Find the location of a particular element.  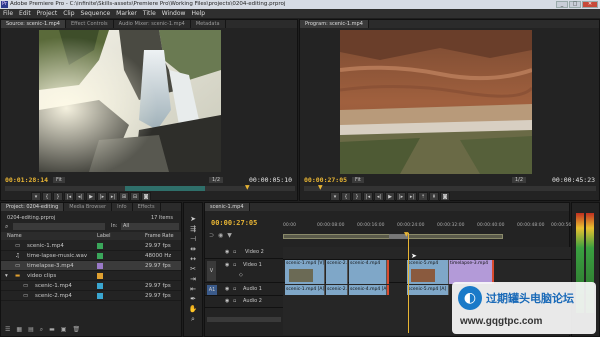

pen-tool-icon: ✒ is located at coordinates (193, 299).